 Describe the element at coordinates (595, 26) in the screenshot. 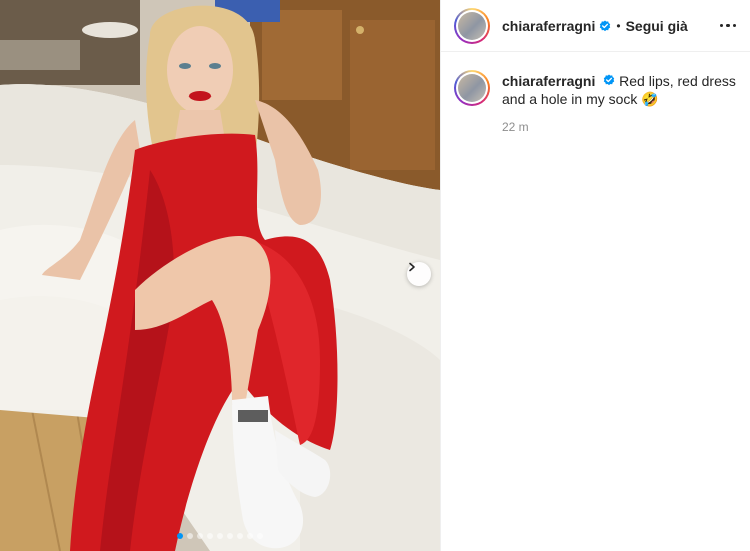

I see `post-header: chiaraferragni • Segui già` at that location.